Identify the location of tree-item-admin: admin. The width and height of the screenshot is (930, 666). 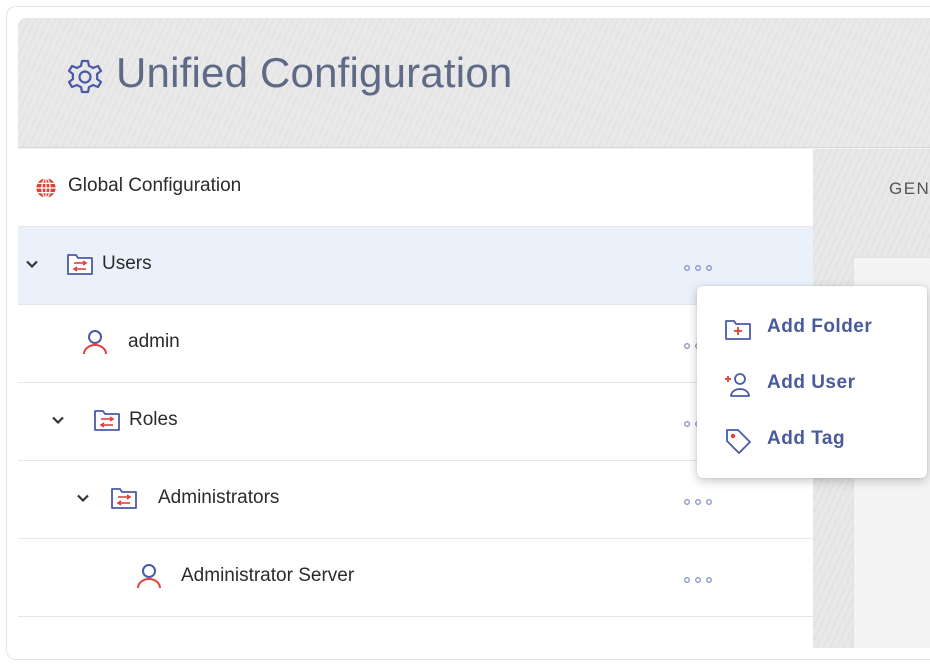
(415, 344).